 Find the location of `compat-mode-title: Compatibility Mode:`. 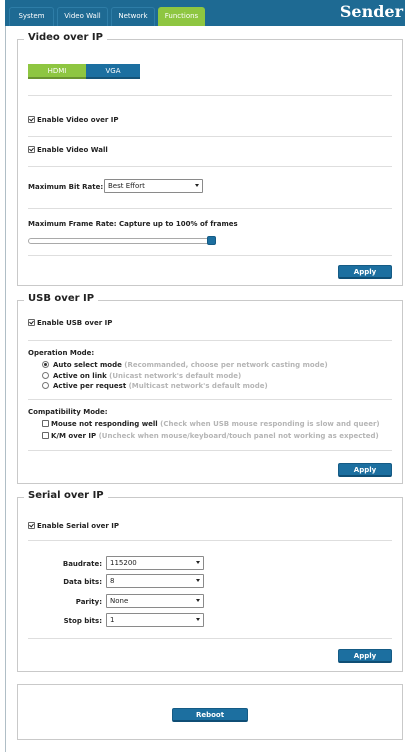

compat-mode-title: Compatibility Mode: is located at coordinates (68, 412).